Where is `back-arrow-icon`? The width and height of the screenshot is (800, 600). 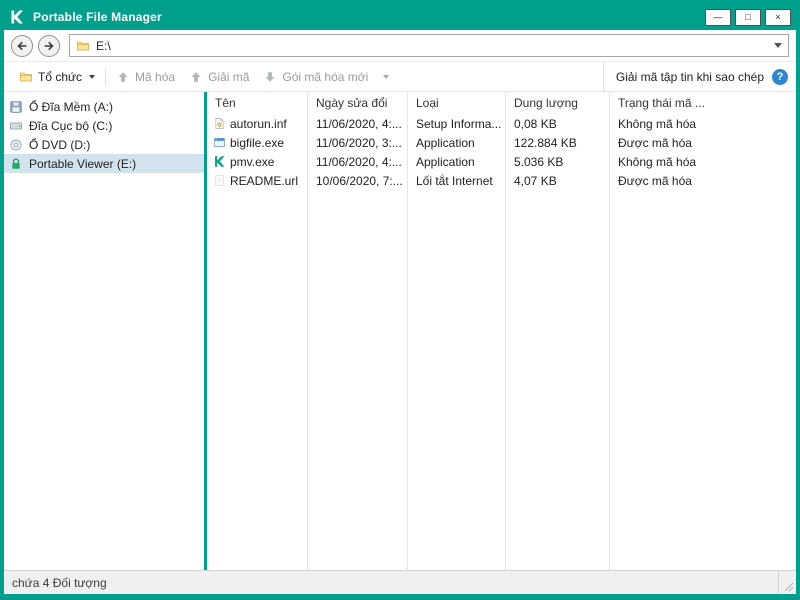 back-arrow-icon is located at coordinates (22, 45).